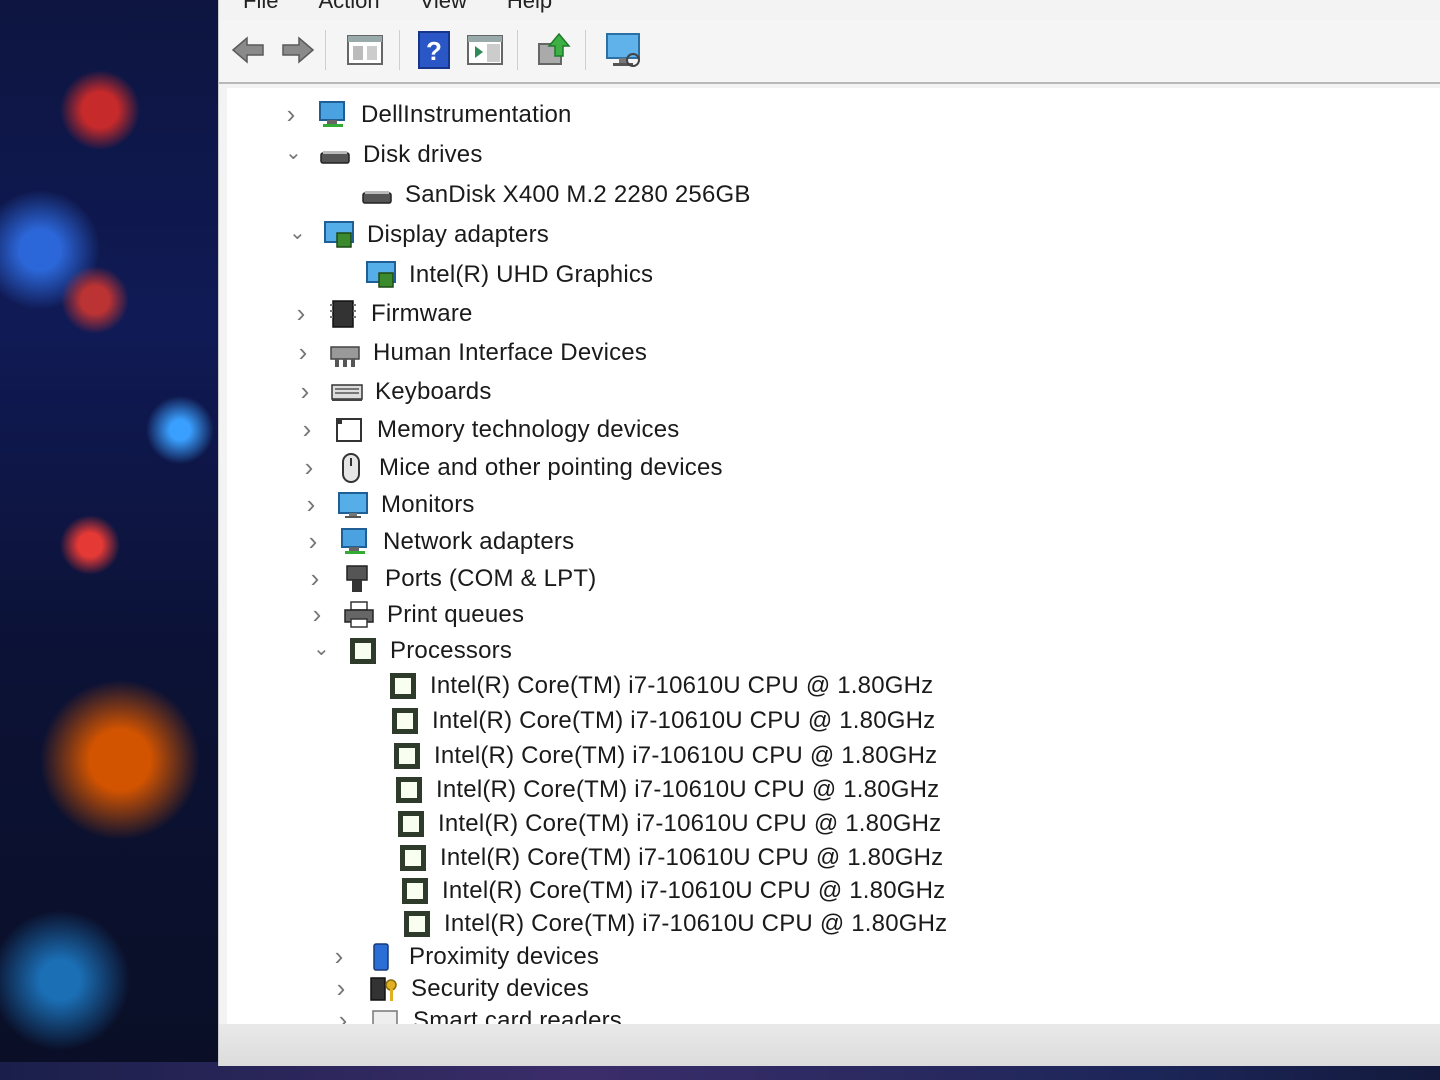  What do you see at coordinates (332, 114) in the screenshot?
I see `dell-instrumentation-icon` at bounding box center [332, 114].